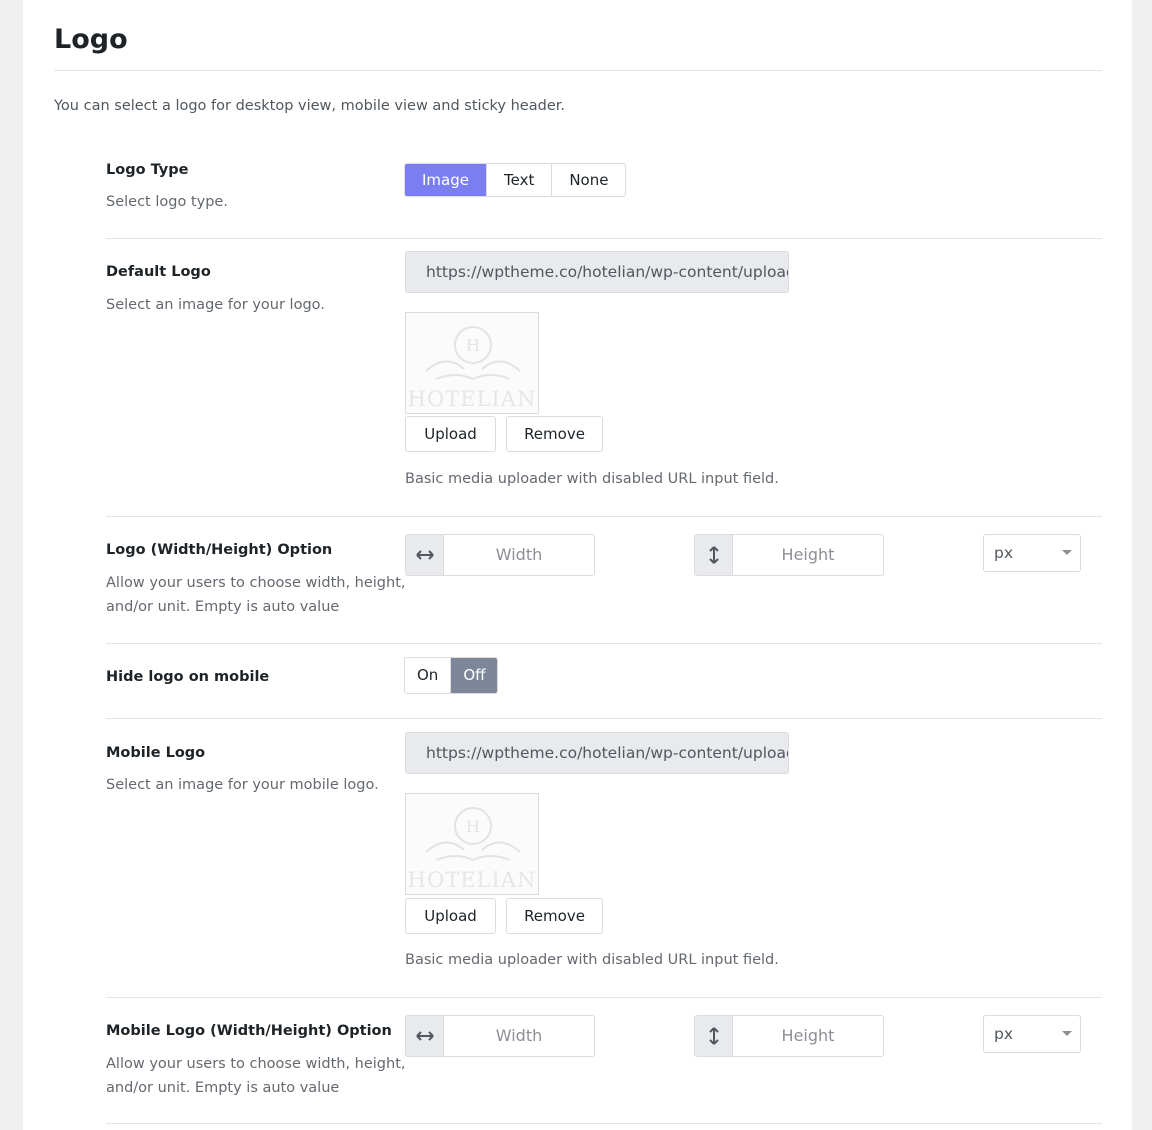 This screenshot has width=1152, height=1130. Describe the element at coordinates (578, 70) in the screenshot. I see `title-divider` at that location.